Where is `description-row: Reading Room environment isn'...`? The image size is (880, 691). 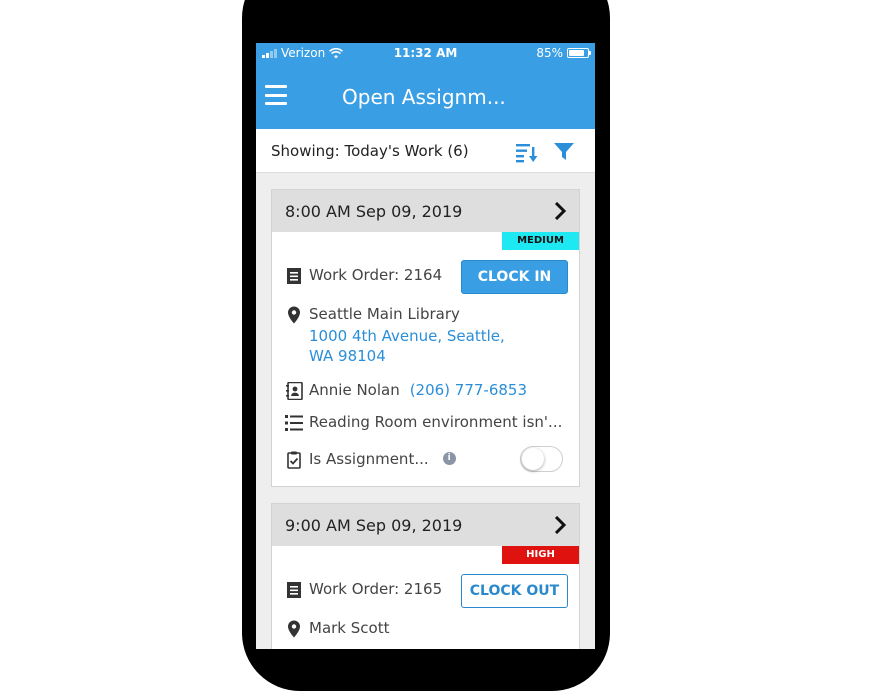
description-row: Reading Room environment isn'... is located at coordinates (423, 422).